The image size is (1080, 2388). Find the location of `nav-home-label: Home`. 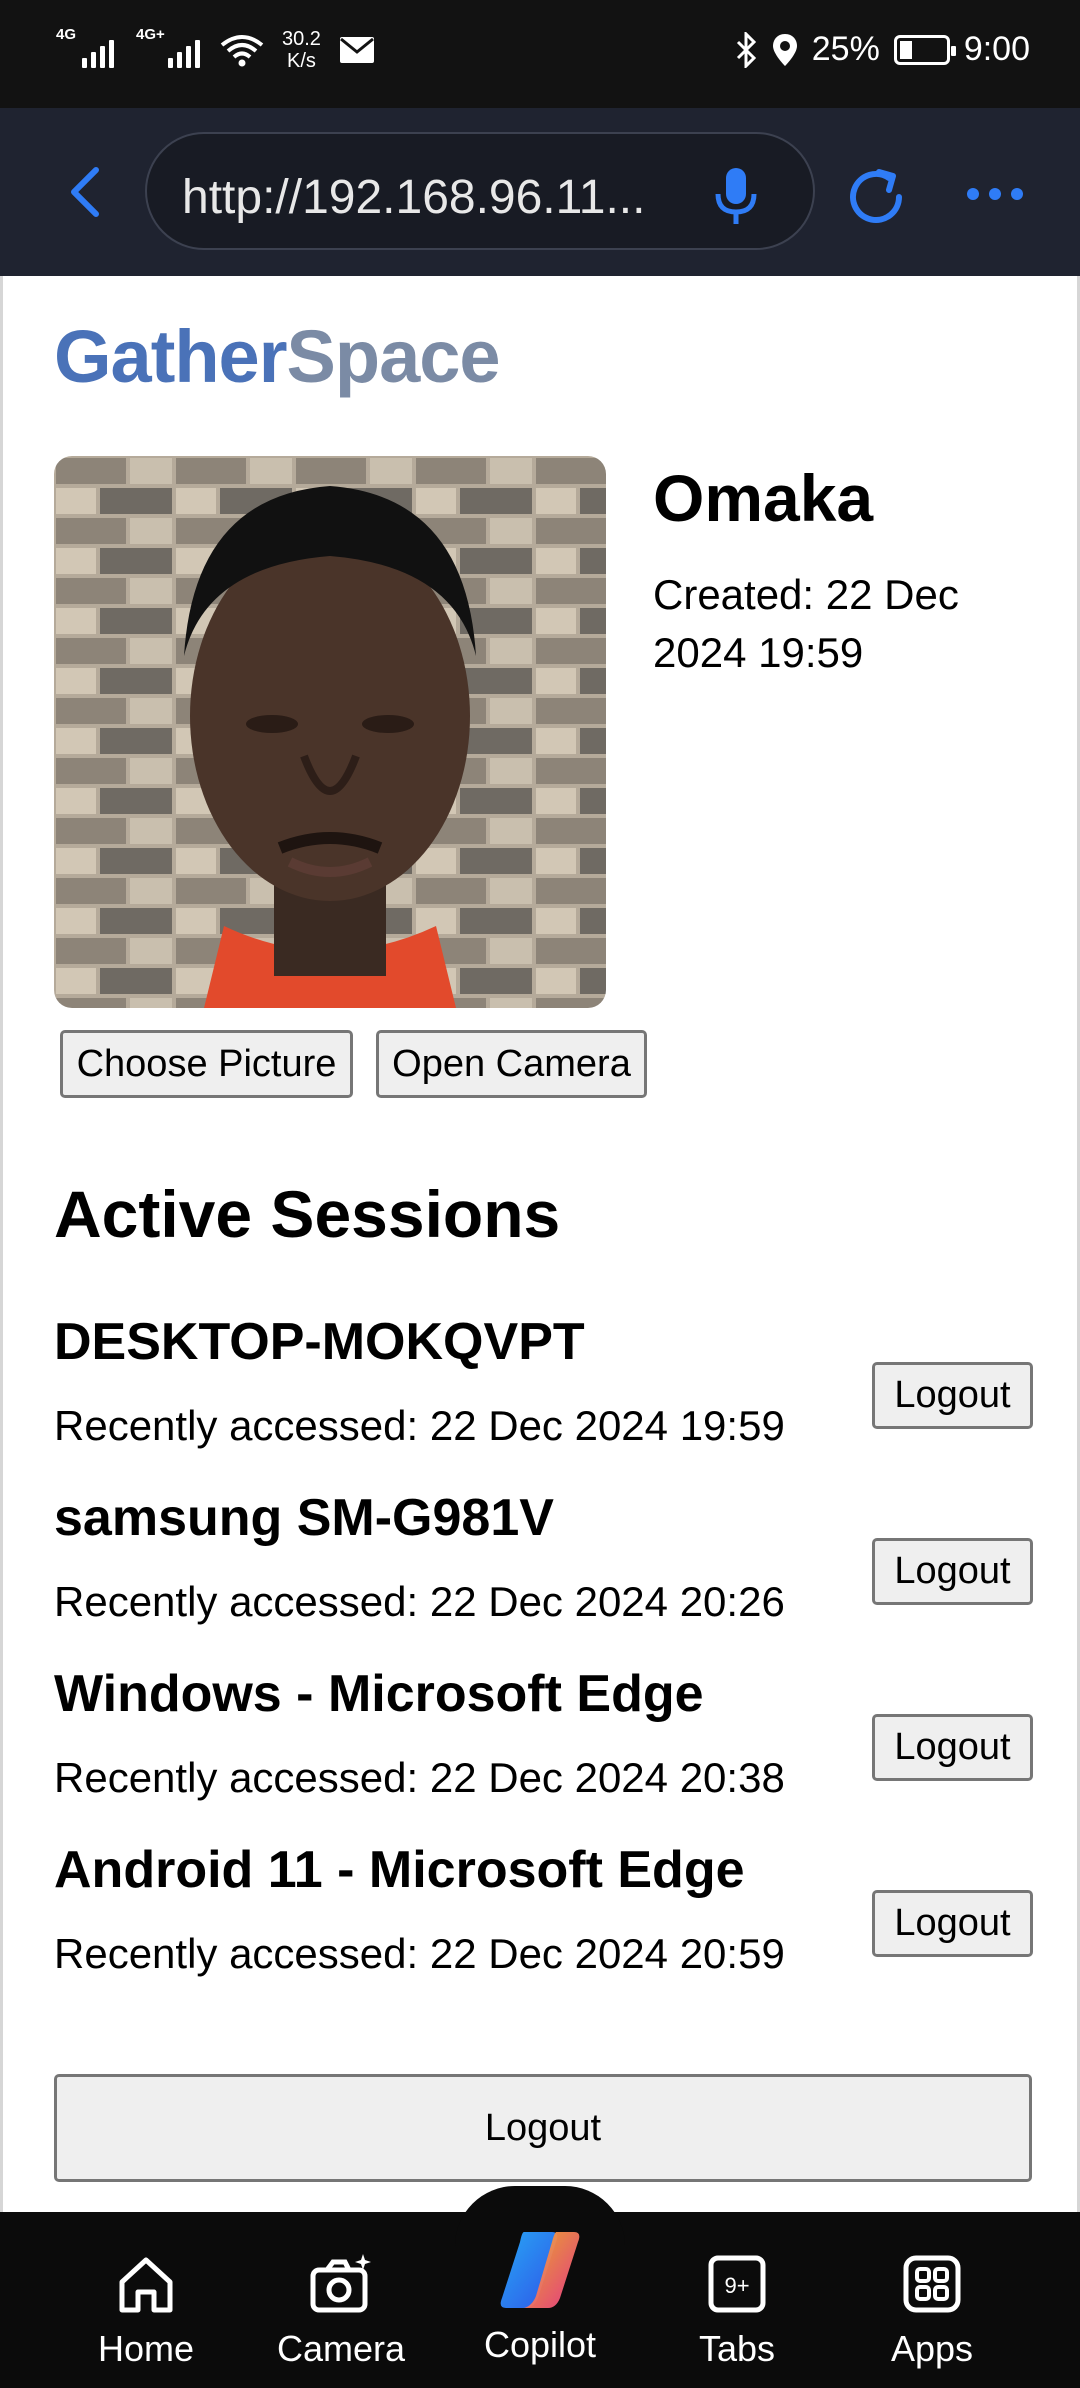

nav-home-label: Home is located at coordinates (146, 2348).